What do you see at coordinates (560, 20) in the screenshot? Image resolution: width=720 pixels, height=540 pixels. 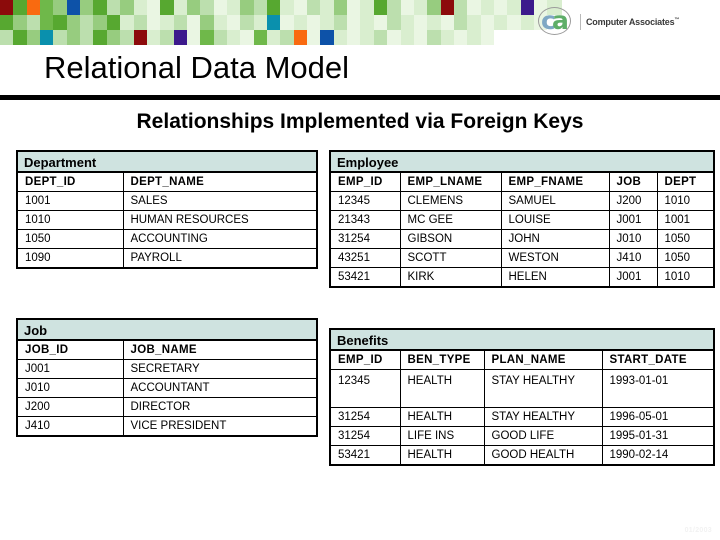 I see `ca-logo-letter-a: a` at bounding box center [560, 20].